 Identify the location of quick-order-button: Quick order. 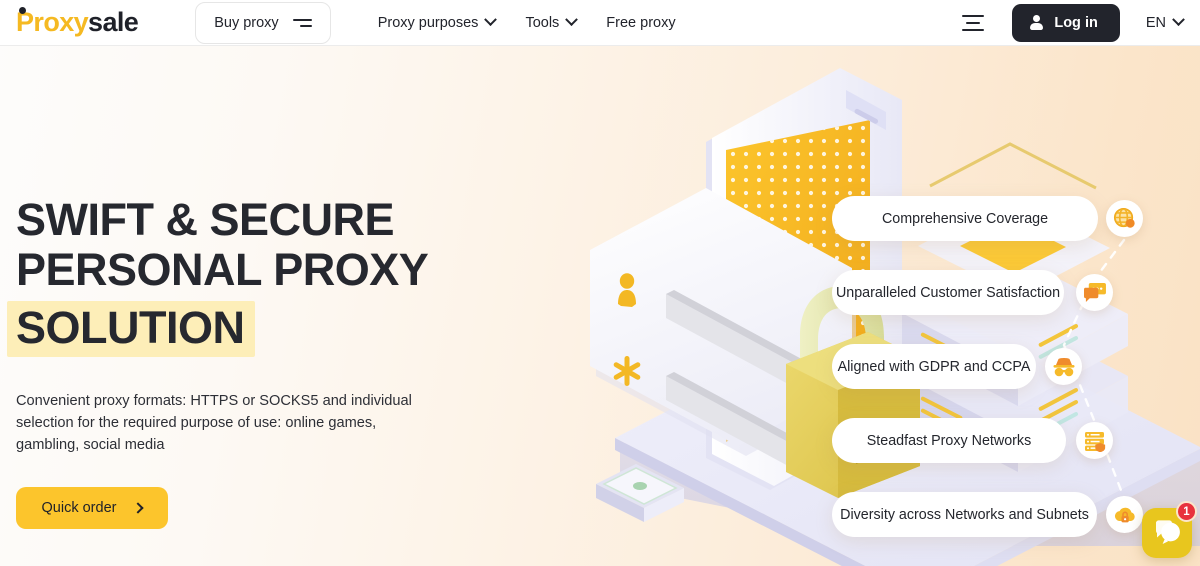
(92, 508).